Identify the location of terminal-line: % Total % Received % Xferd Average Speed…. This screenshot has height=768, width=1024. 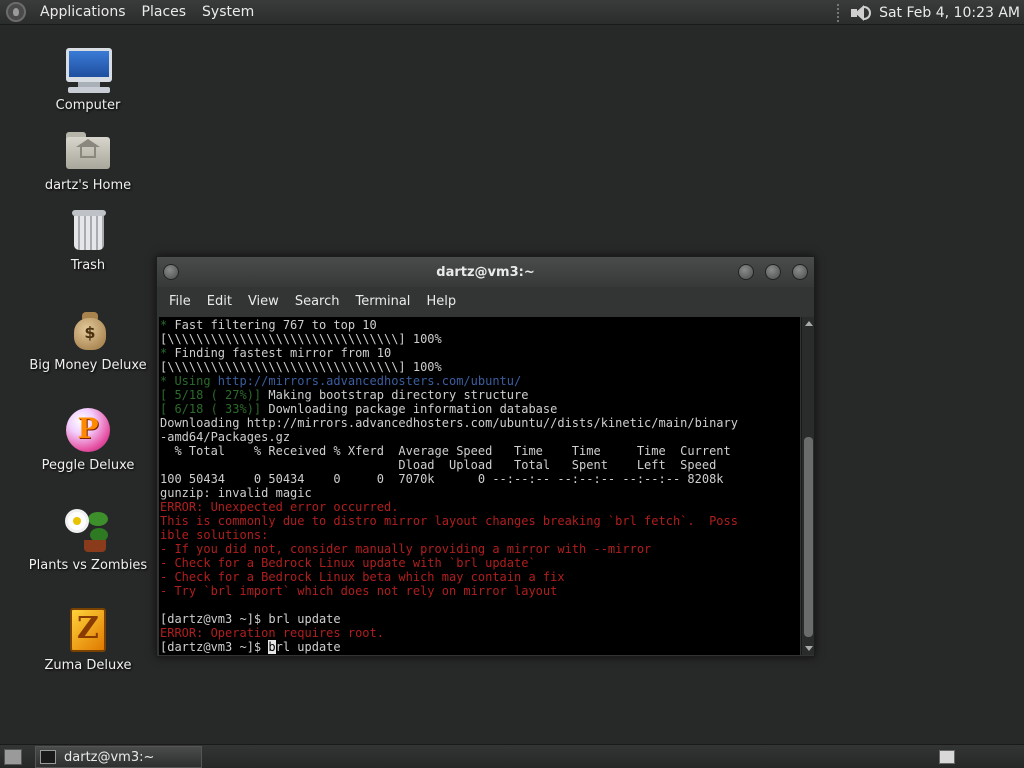
(480, 451).